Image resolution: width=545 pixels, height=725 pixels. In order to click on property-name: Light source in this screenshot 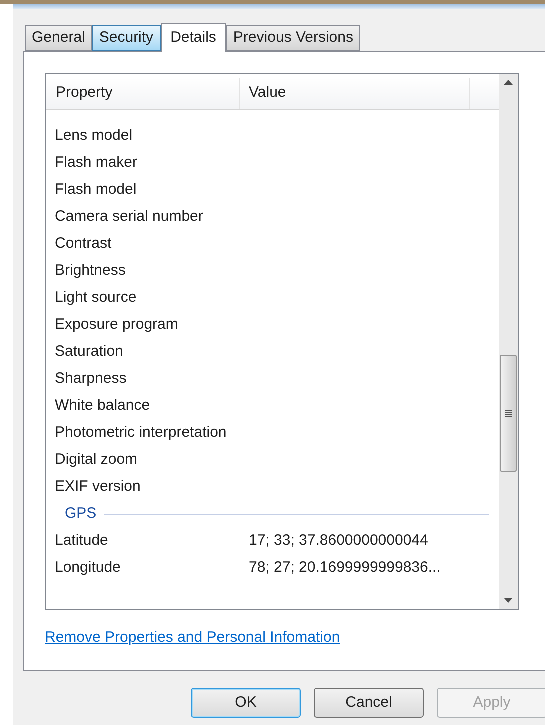, I will do `click(96, 298)`.